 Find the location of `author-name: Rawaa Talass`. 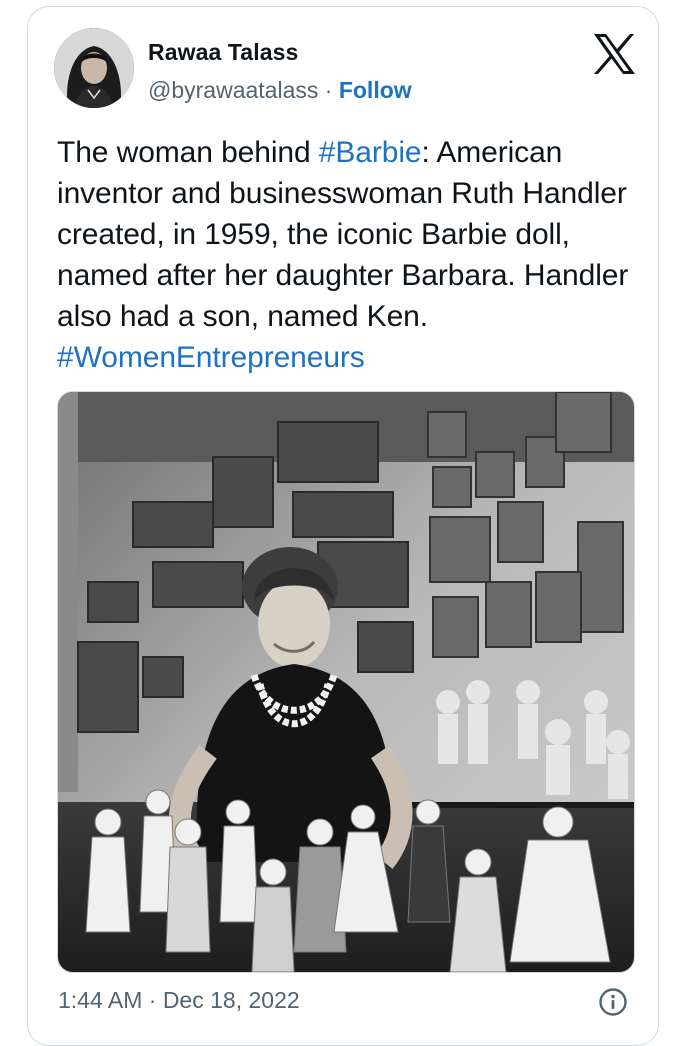

author-name: Rawaa Talass is located at coordinates (223, 52).